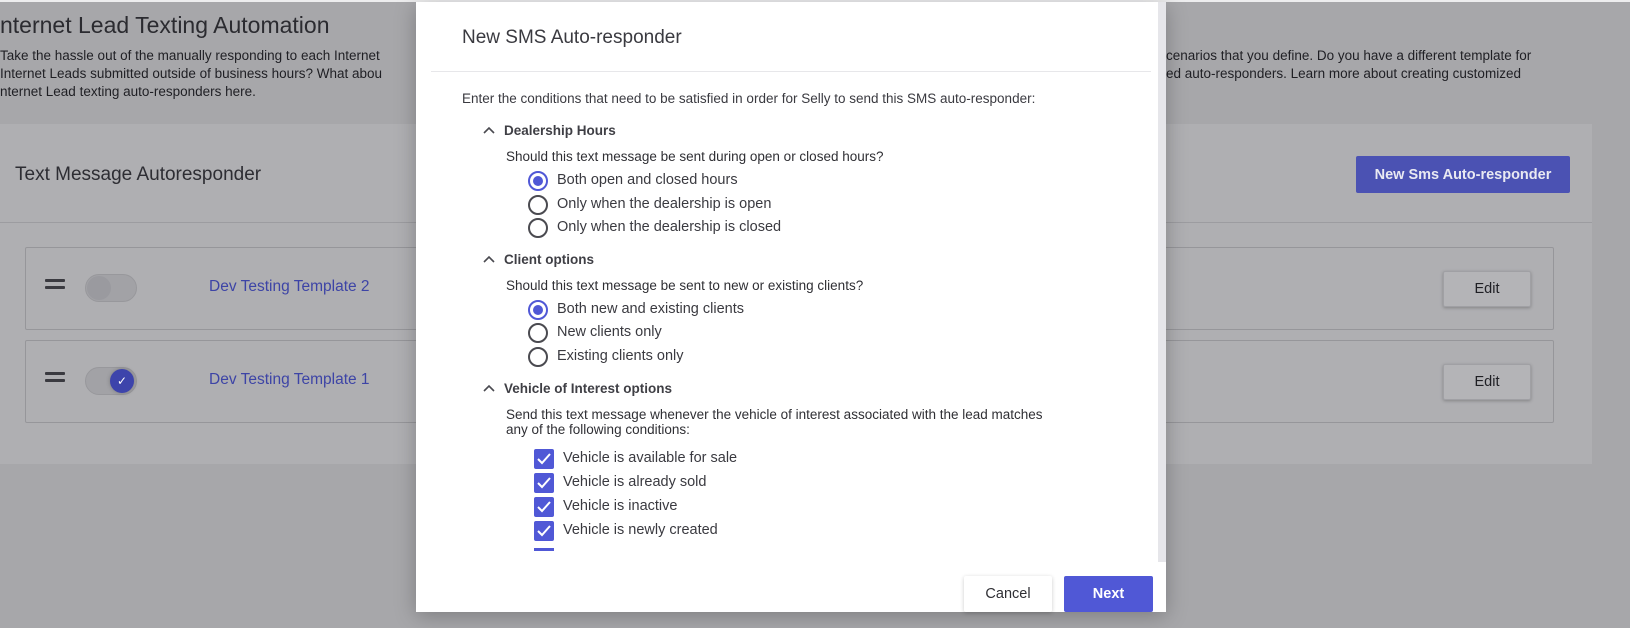 The width and height of the screenshot is (1630, 628). I want to click on template-name-link: Dev Testing Template 2, so click(289, 287).